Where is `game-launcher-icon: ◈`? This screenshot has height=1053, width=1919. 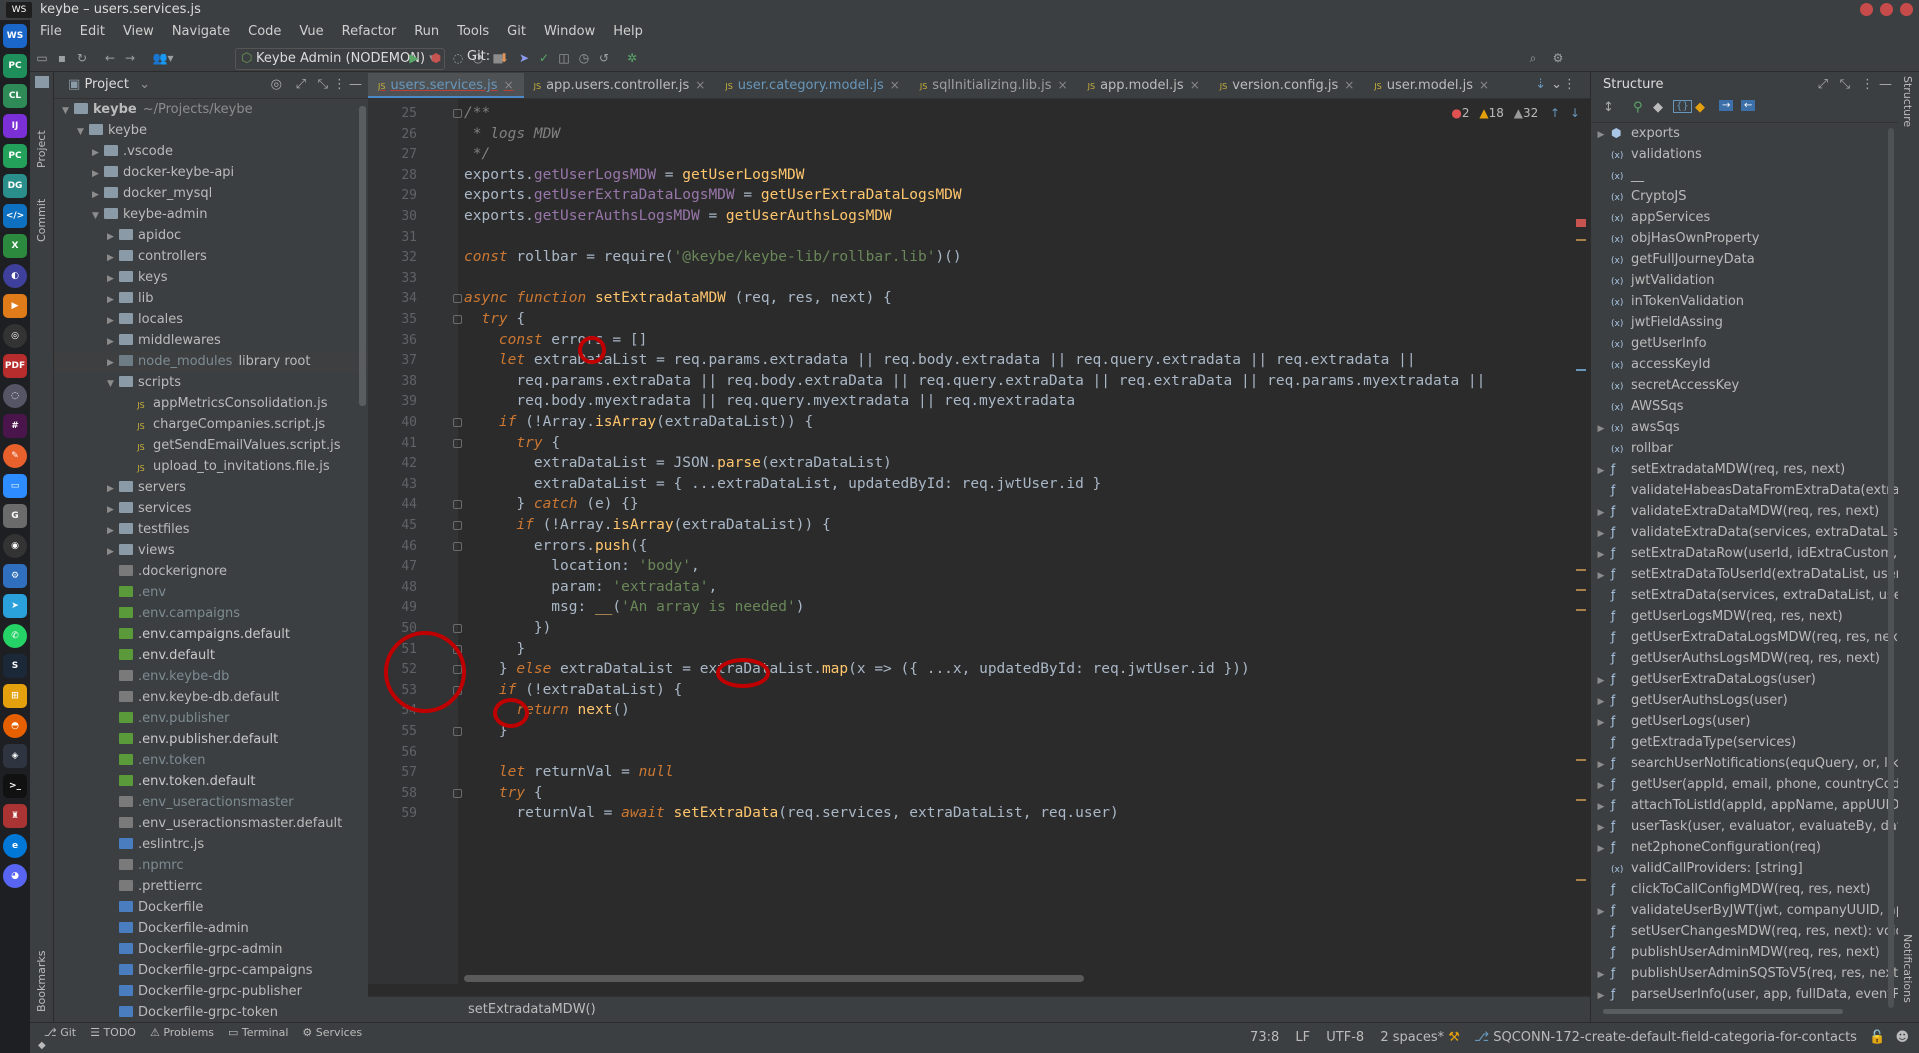
game-launcher-icon: ◈ is located at coordinates (15, 756).